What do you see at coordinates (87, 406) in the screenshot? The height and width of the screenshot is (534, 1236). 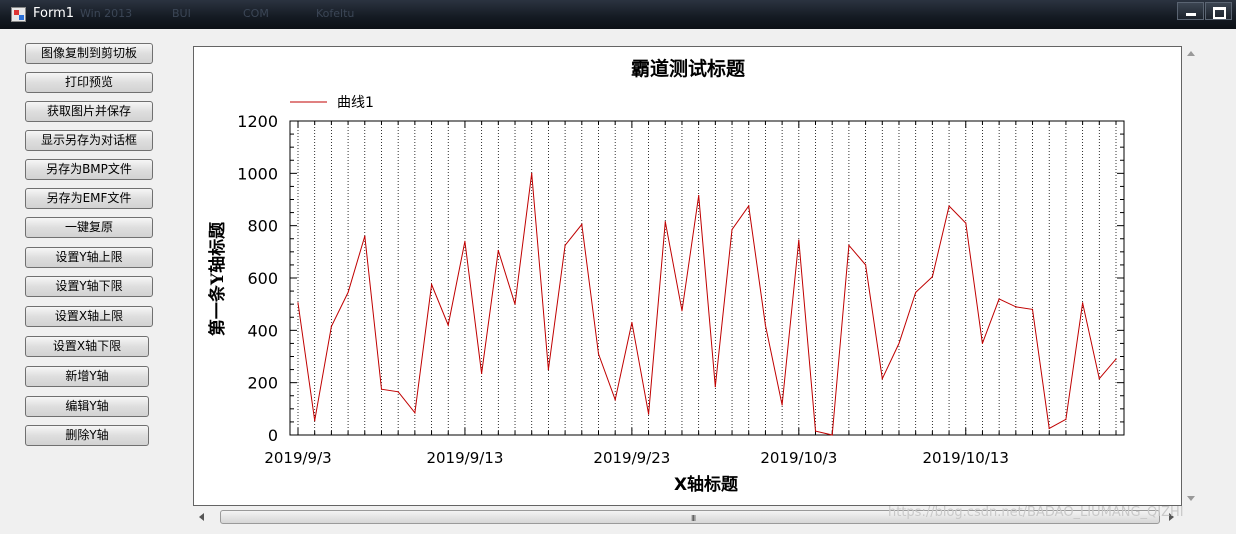 I see `edit-y-axis-button: 编辑Y轴` at bounding box center [87, 406].